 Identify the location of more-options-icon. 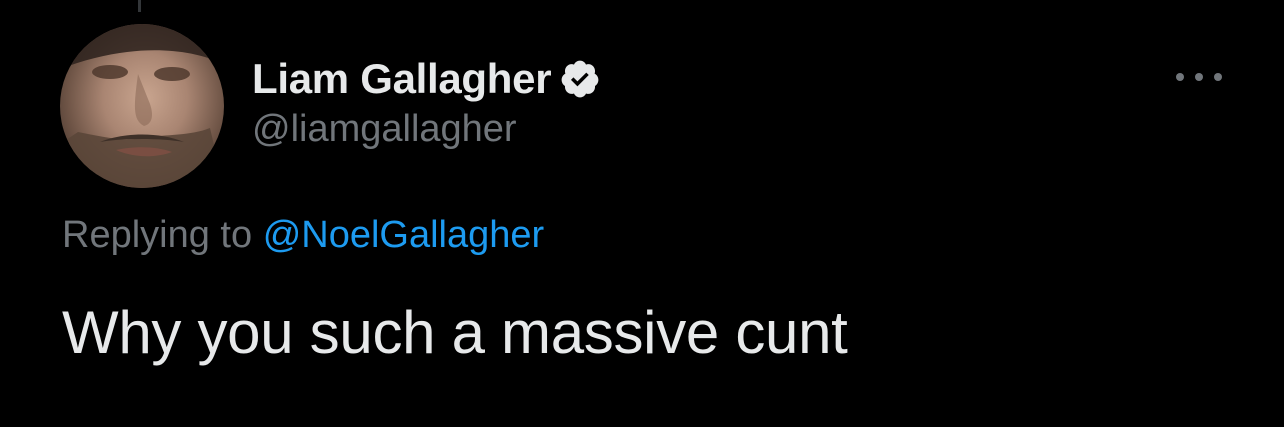
(1199, 77).